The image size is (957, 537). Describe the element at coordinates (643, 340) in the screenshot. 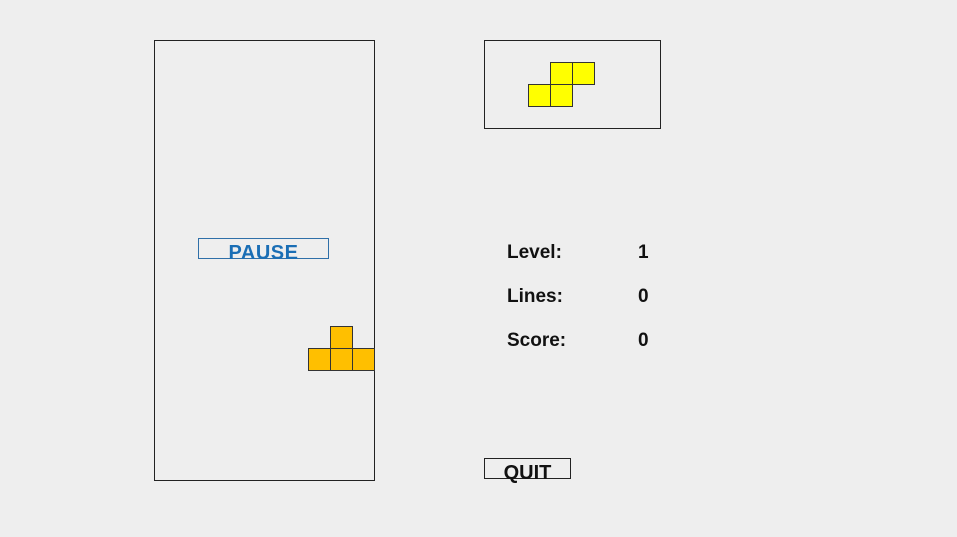

I see `score-value: 0` at that location.